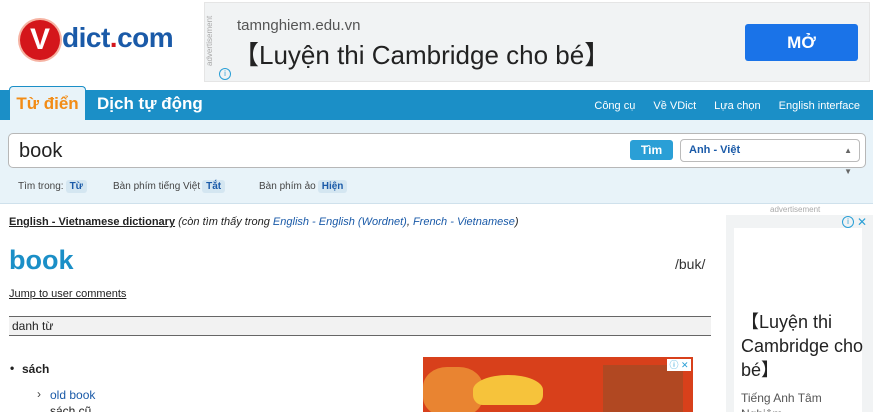 Image resolution: width=873 pixels, height=412 pixels. I want to click on right-ad-label: advertisement, so click(795, 209).